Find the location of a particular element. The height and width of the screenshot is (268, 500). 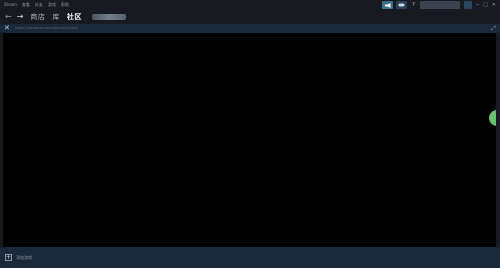

close-icon: ✕ is located at coordinates (7, 28).